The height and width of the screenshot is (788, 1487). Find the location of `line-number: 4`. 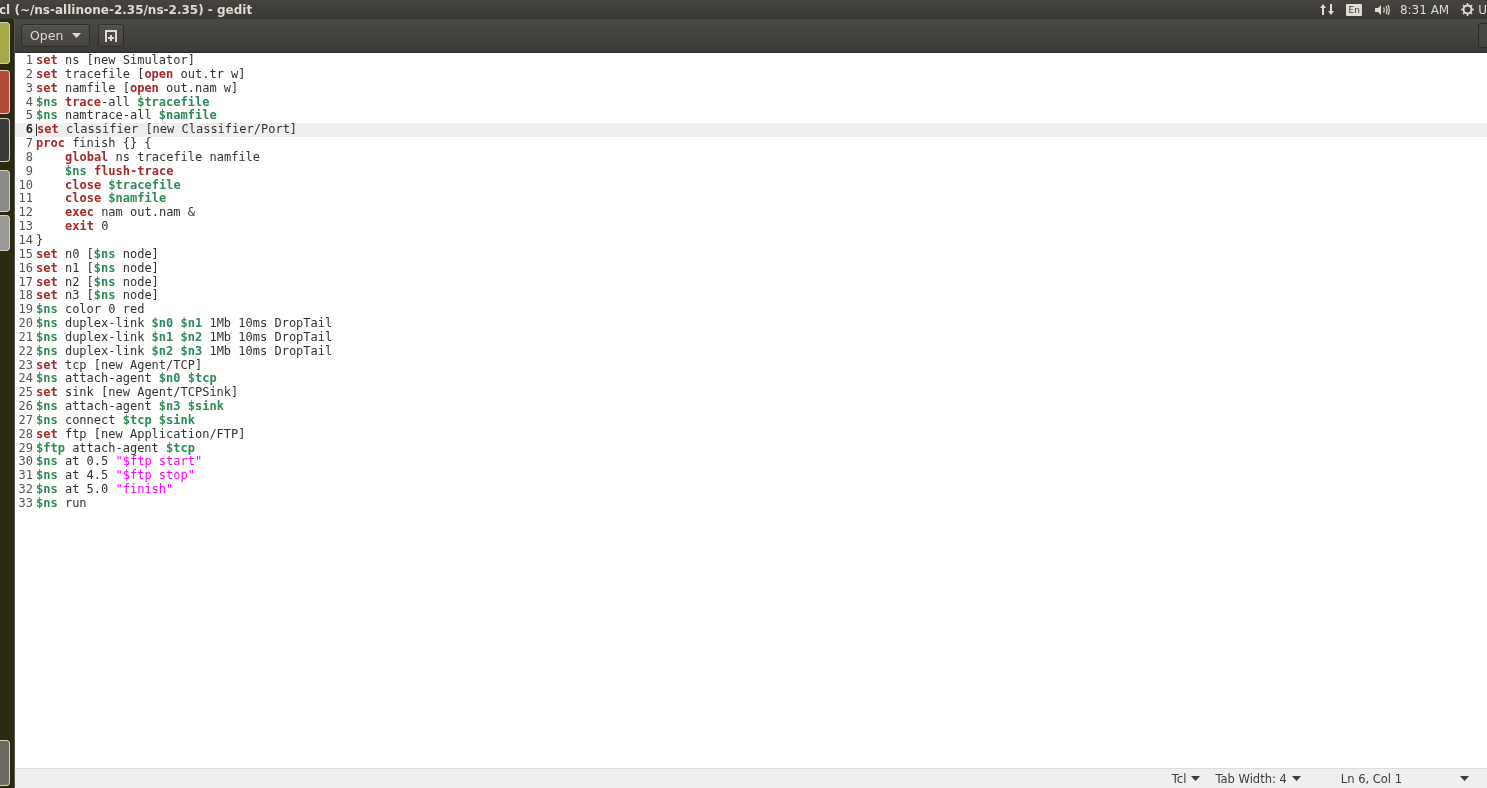

line-number: 4 is located at coordinates (29, 102).